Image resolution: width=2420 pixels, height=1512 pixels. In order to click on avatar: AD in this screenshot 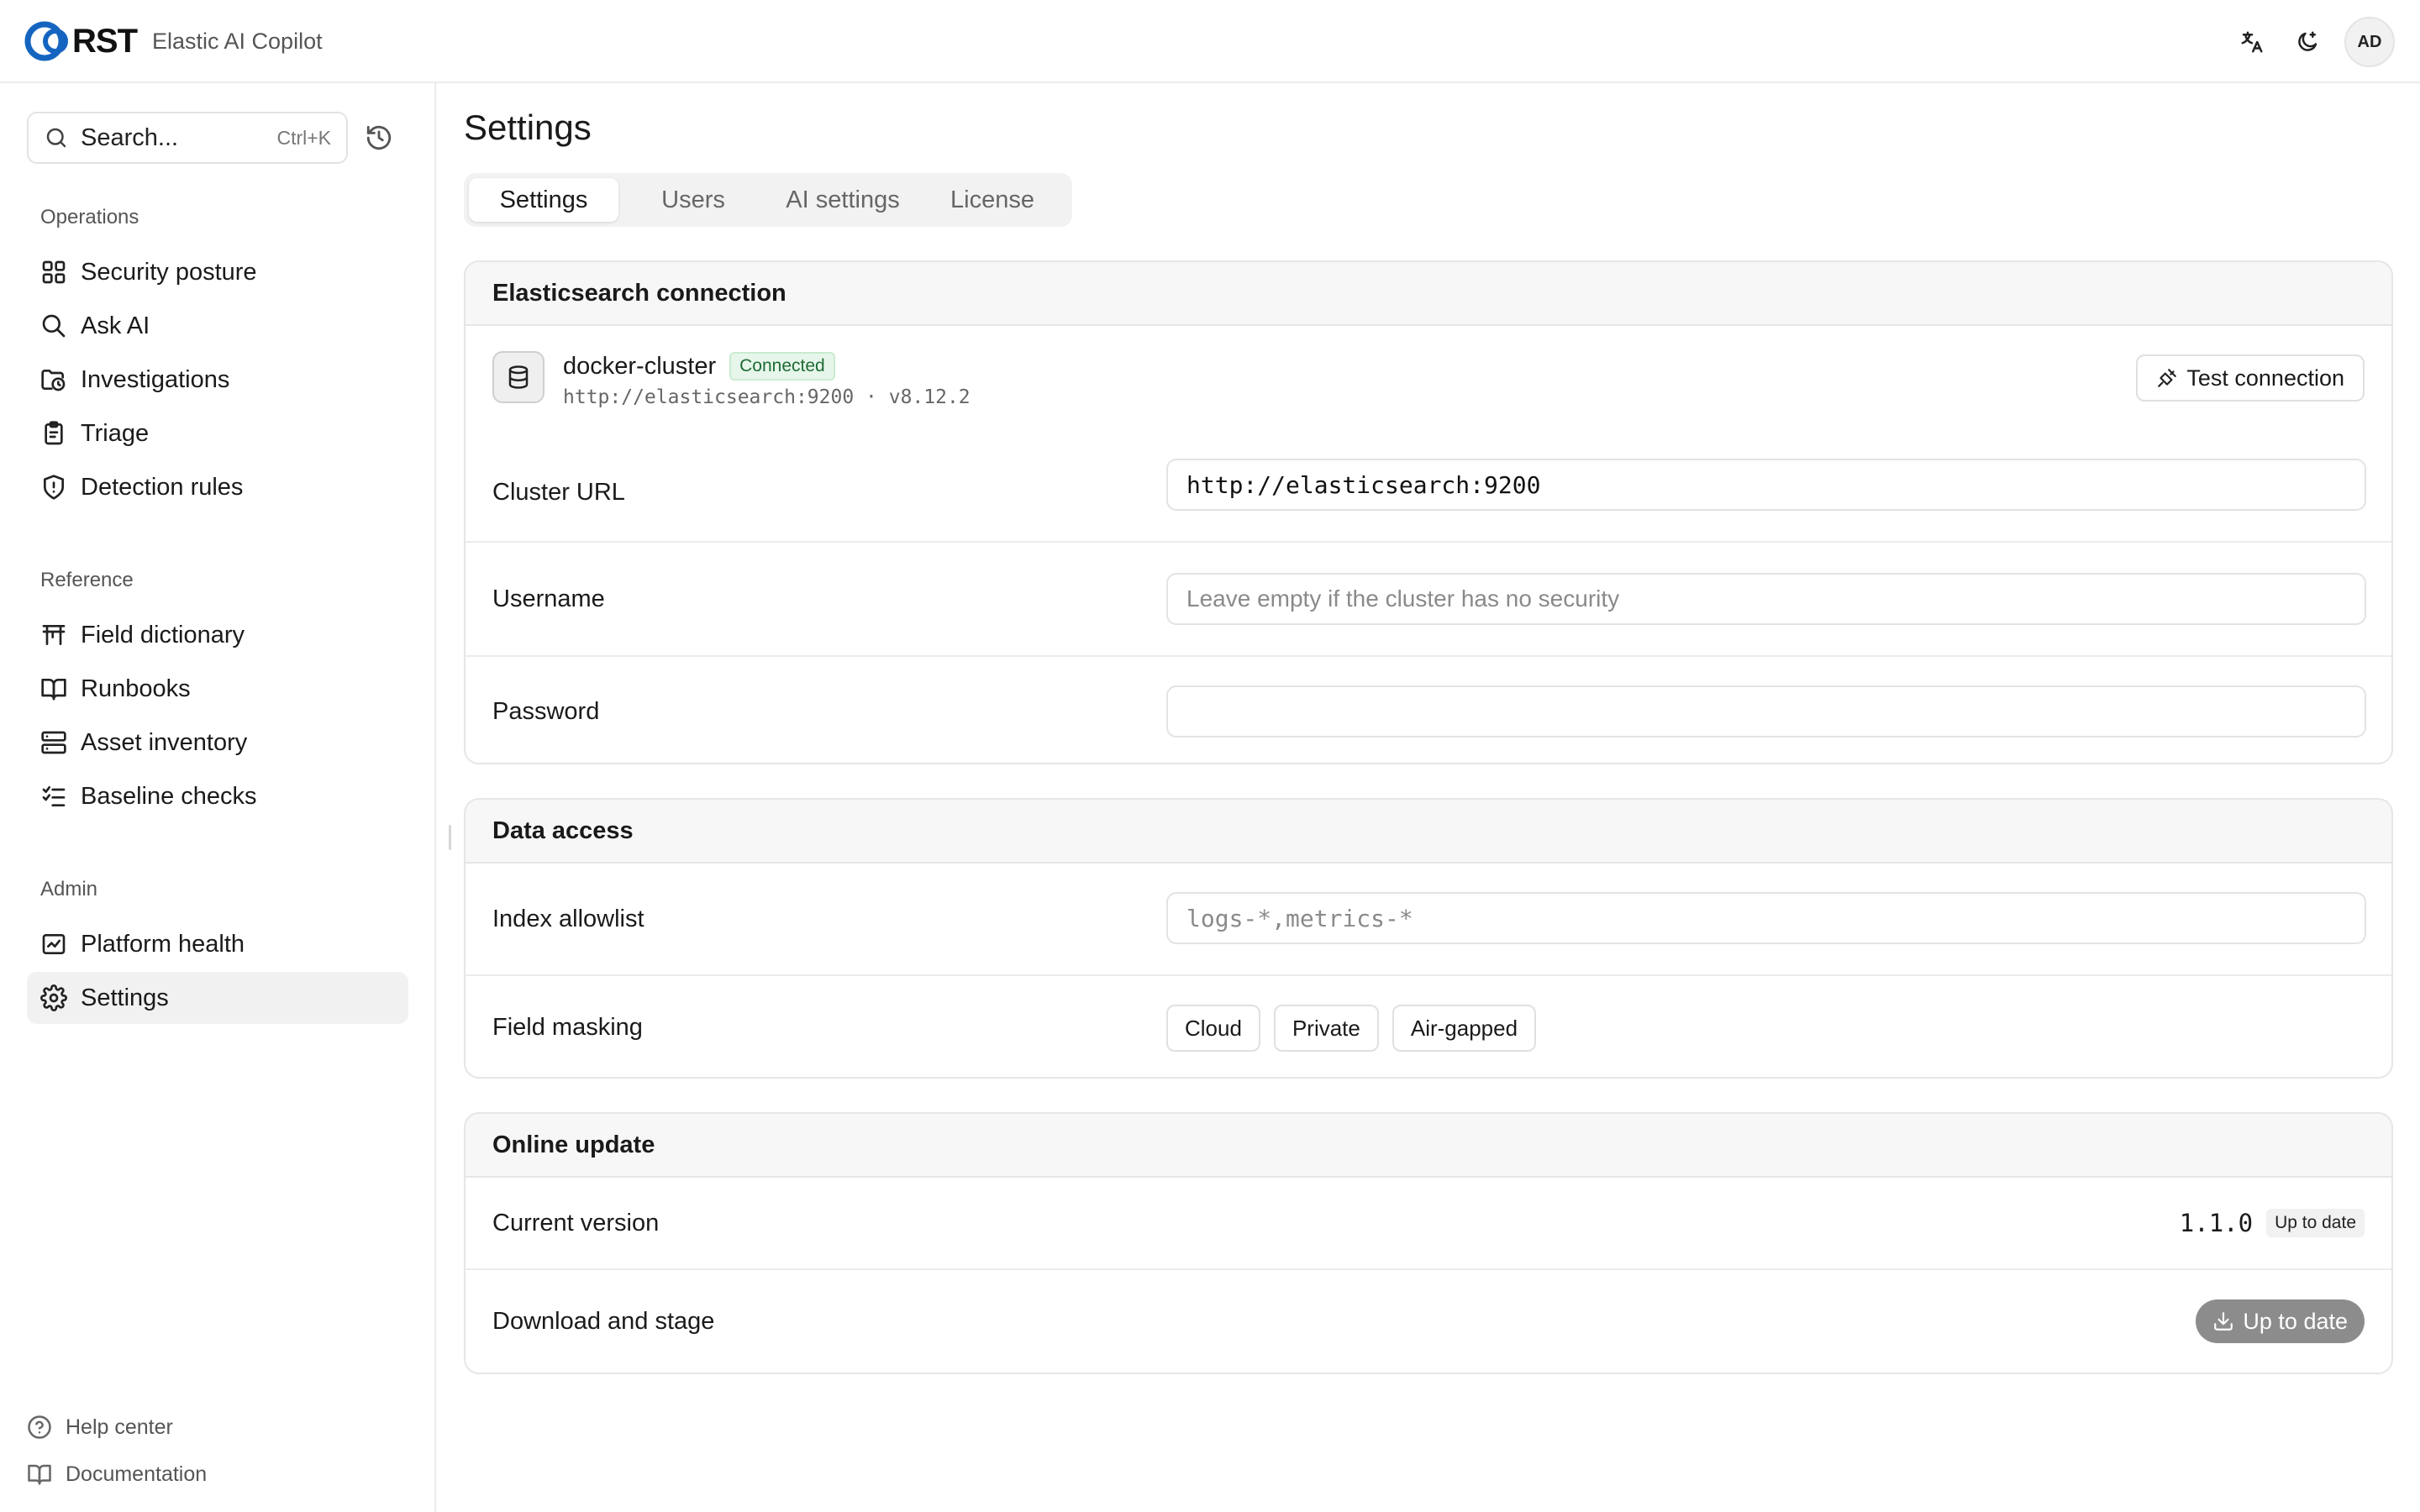, I will do `click(2369, 42)`.